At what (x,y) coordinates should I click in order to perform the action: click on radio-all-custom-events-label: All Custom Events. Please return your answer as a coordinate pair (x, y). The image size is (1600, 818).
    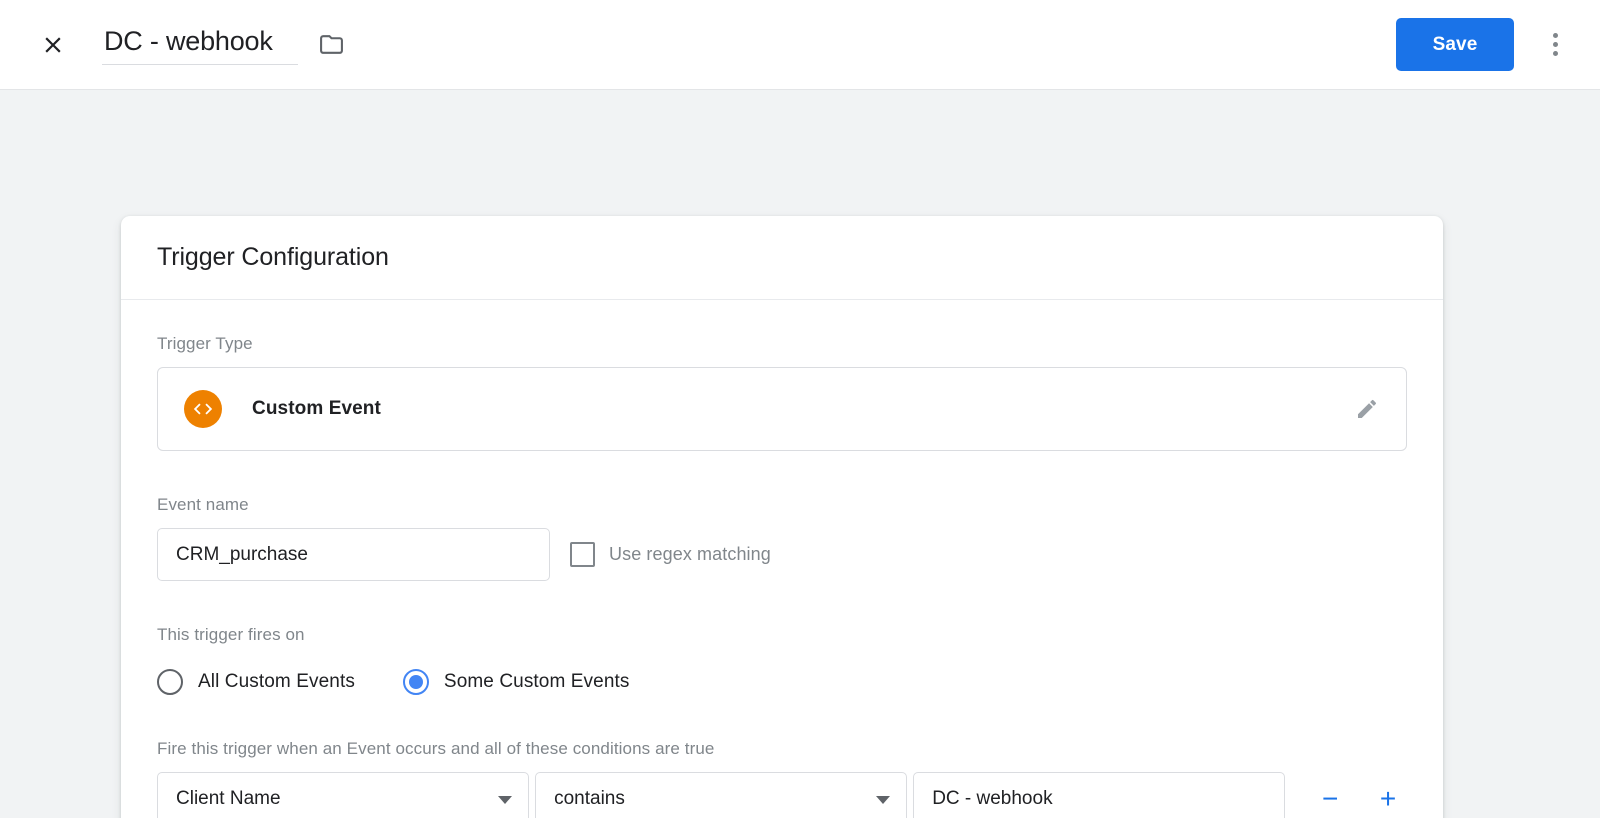
    Looking at the image, I should click on (276, 681).